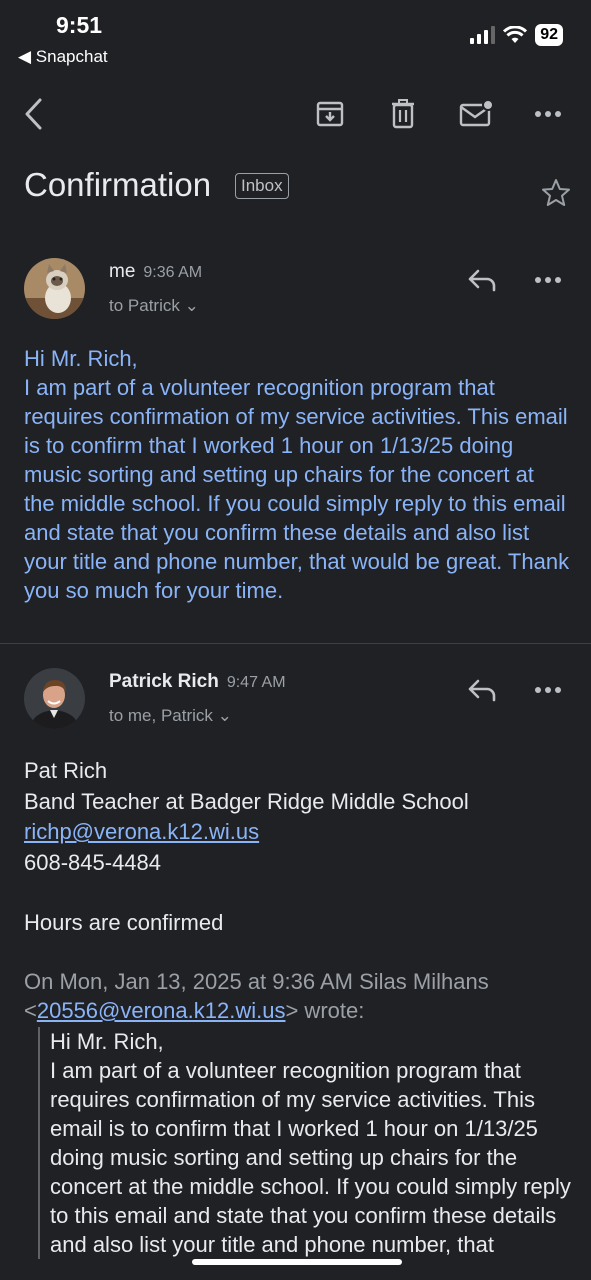 This screenshot has height=1280, width=591. I want to click on quote-lt: <, so click(30, 1010).